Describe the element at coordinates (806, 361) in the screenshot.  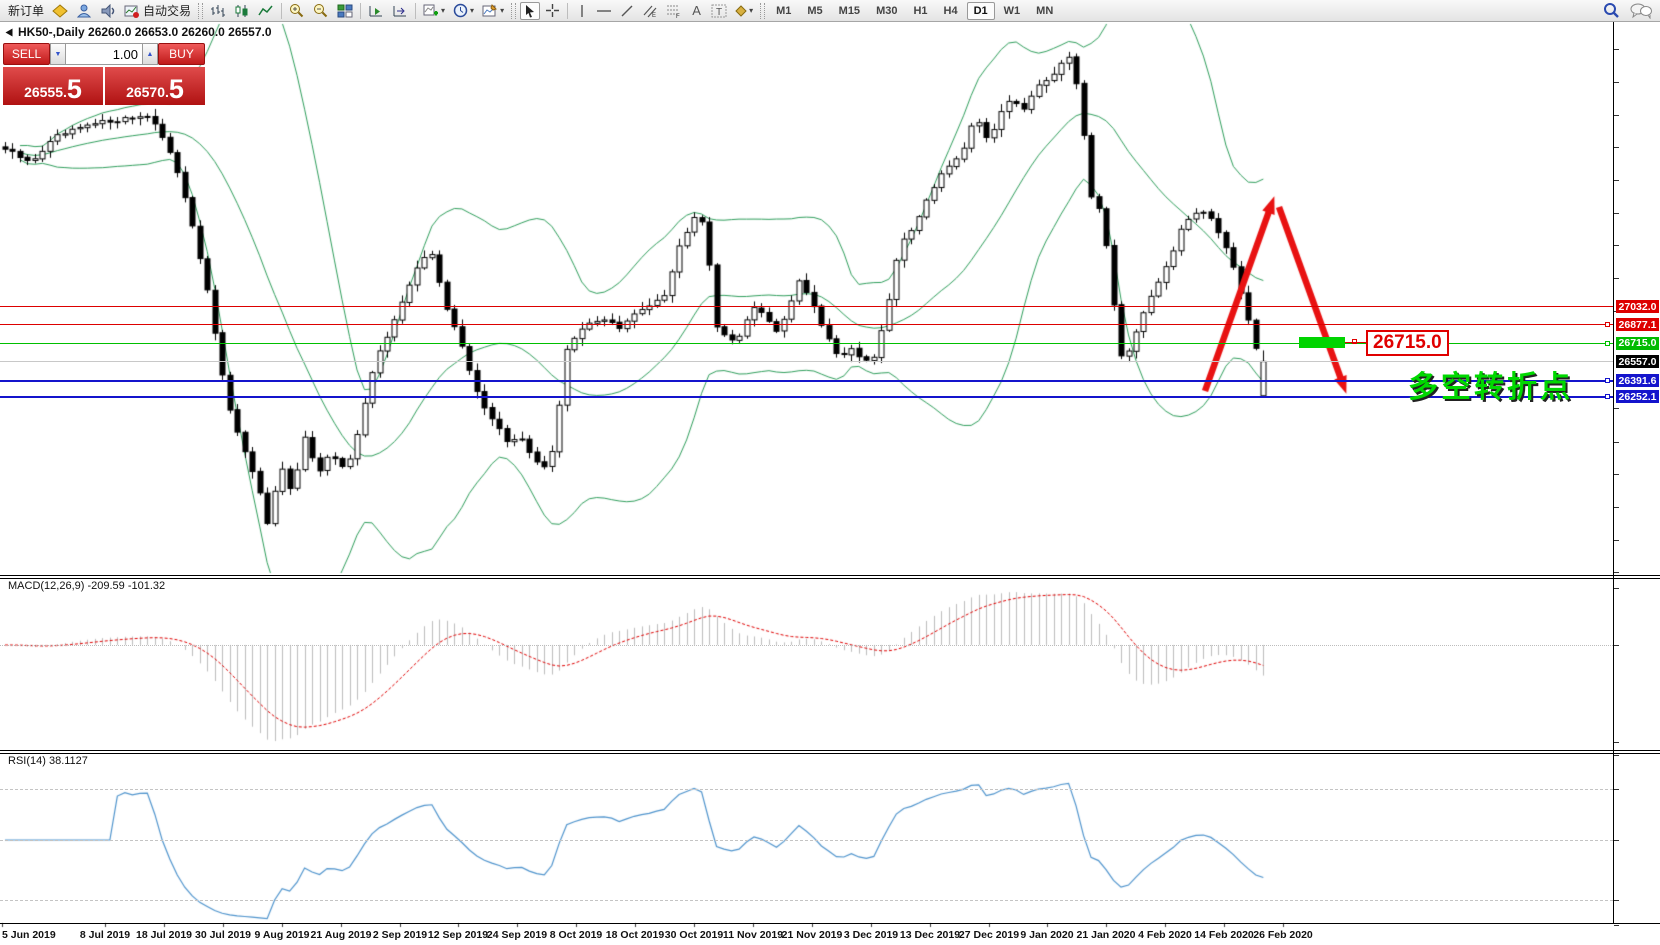
I see `hline-26557.0` at that location.